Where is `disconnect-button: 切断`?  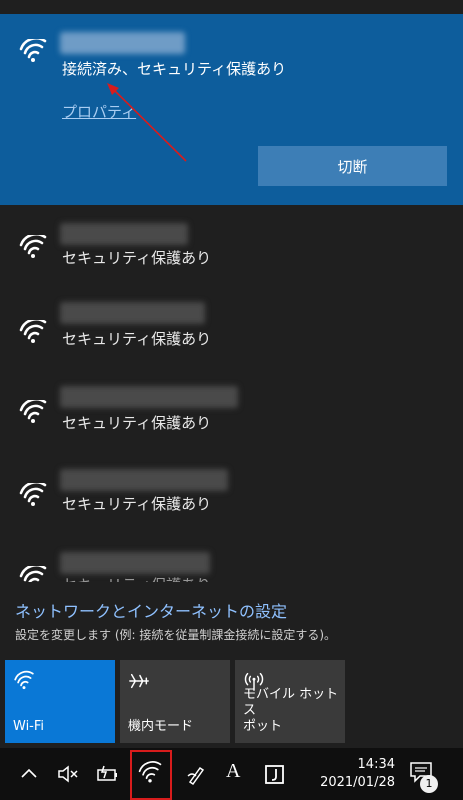
disconnect-button: 切断 is located at coordinates (352, 166).